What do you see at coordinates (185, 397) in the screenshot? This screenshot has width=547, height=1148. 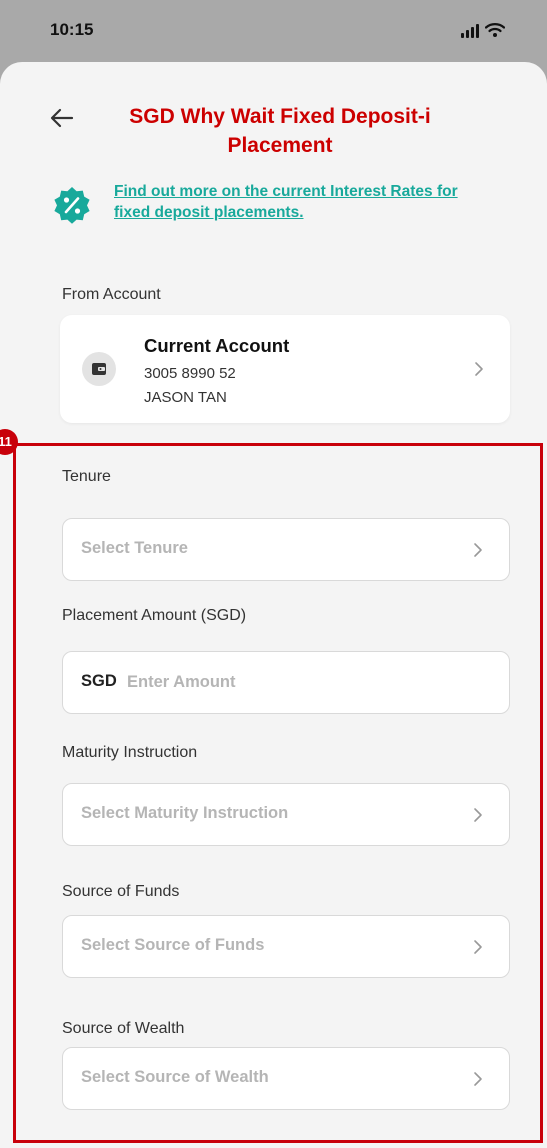 I see `account-holder: JASON TAN` at bounding box center [185, 397].